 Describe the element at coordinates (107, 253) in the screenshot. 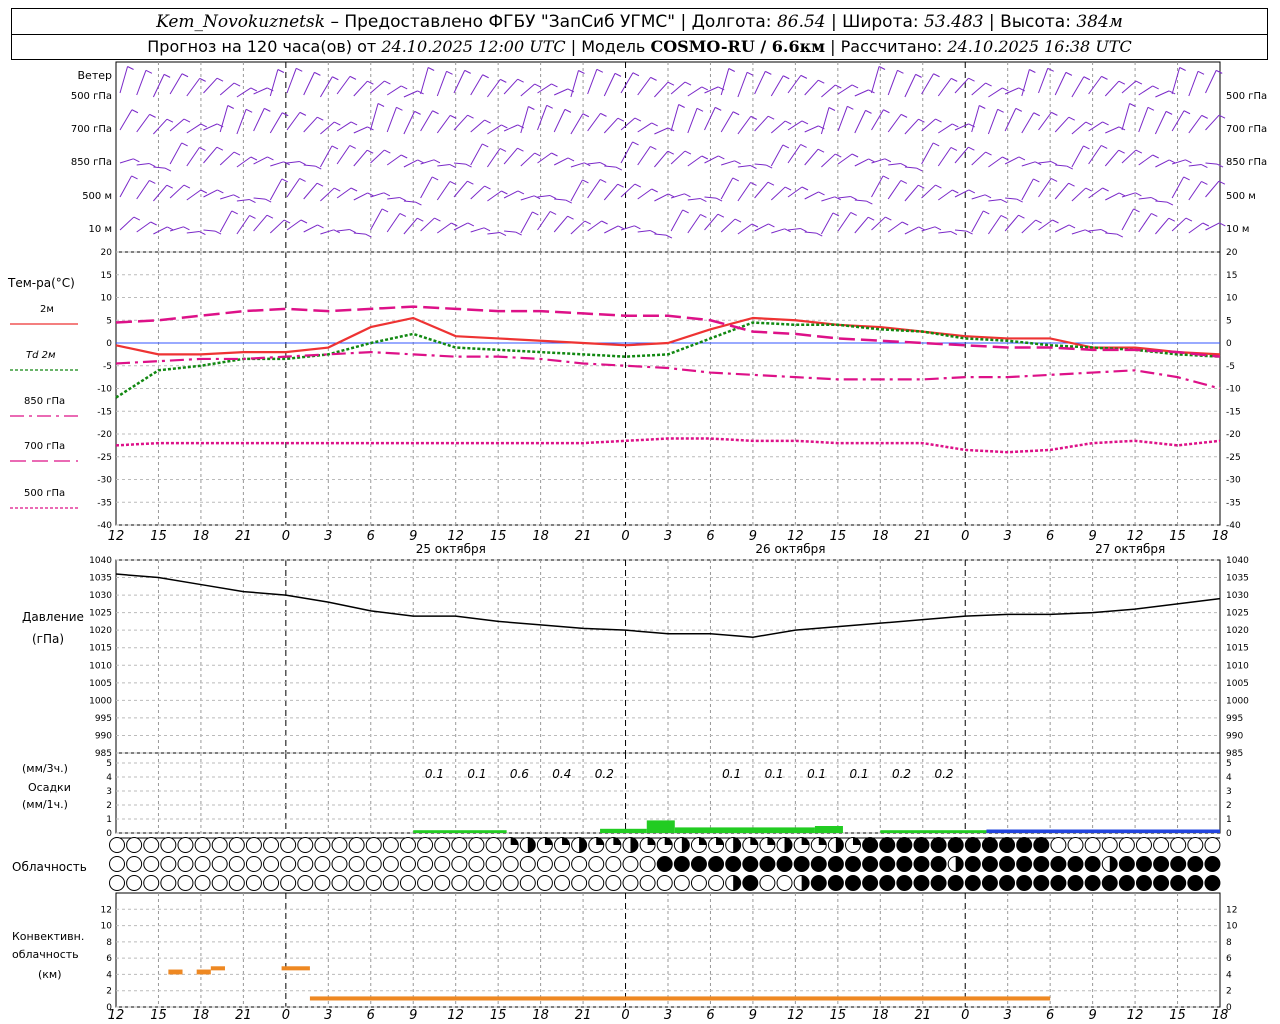

I see `temp-tick: 20` at that location.